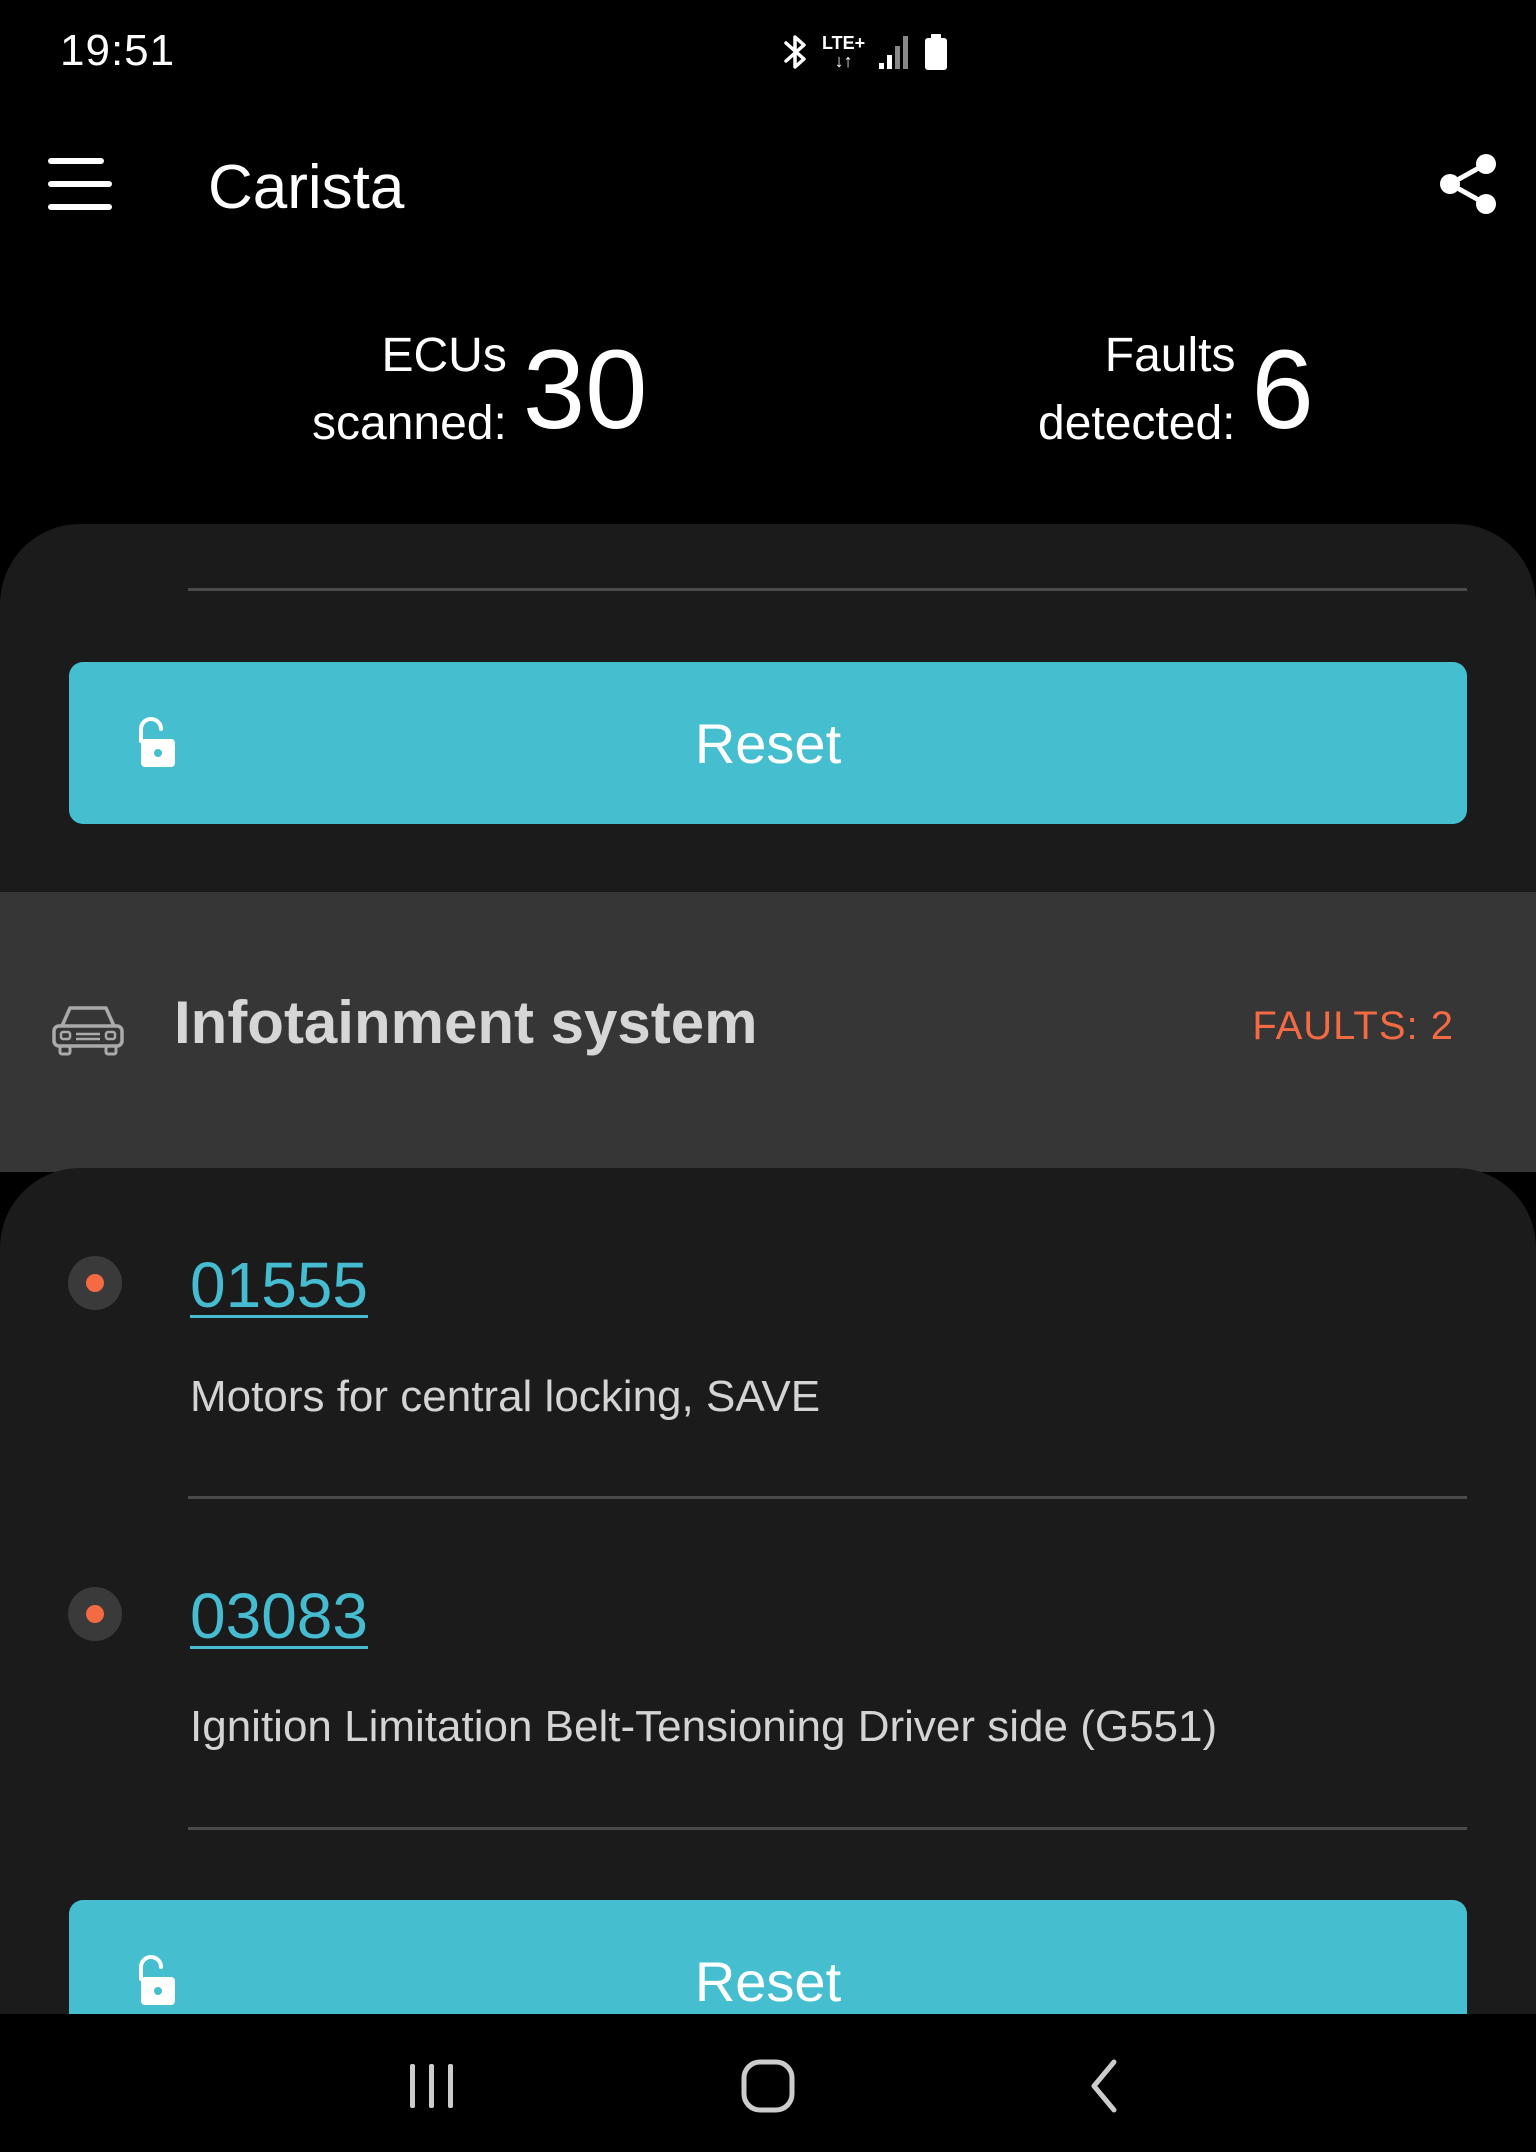 Image resolution: width=1536 pixels, height=2152 pixels. I want to click on app-title: Carista, so click(306, 187).